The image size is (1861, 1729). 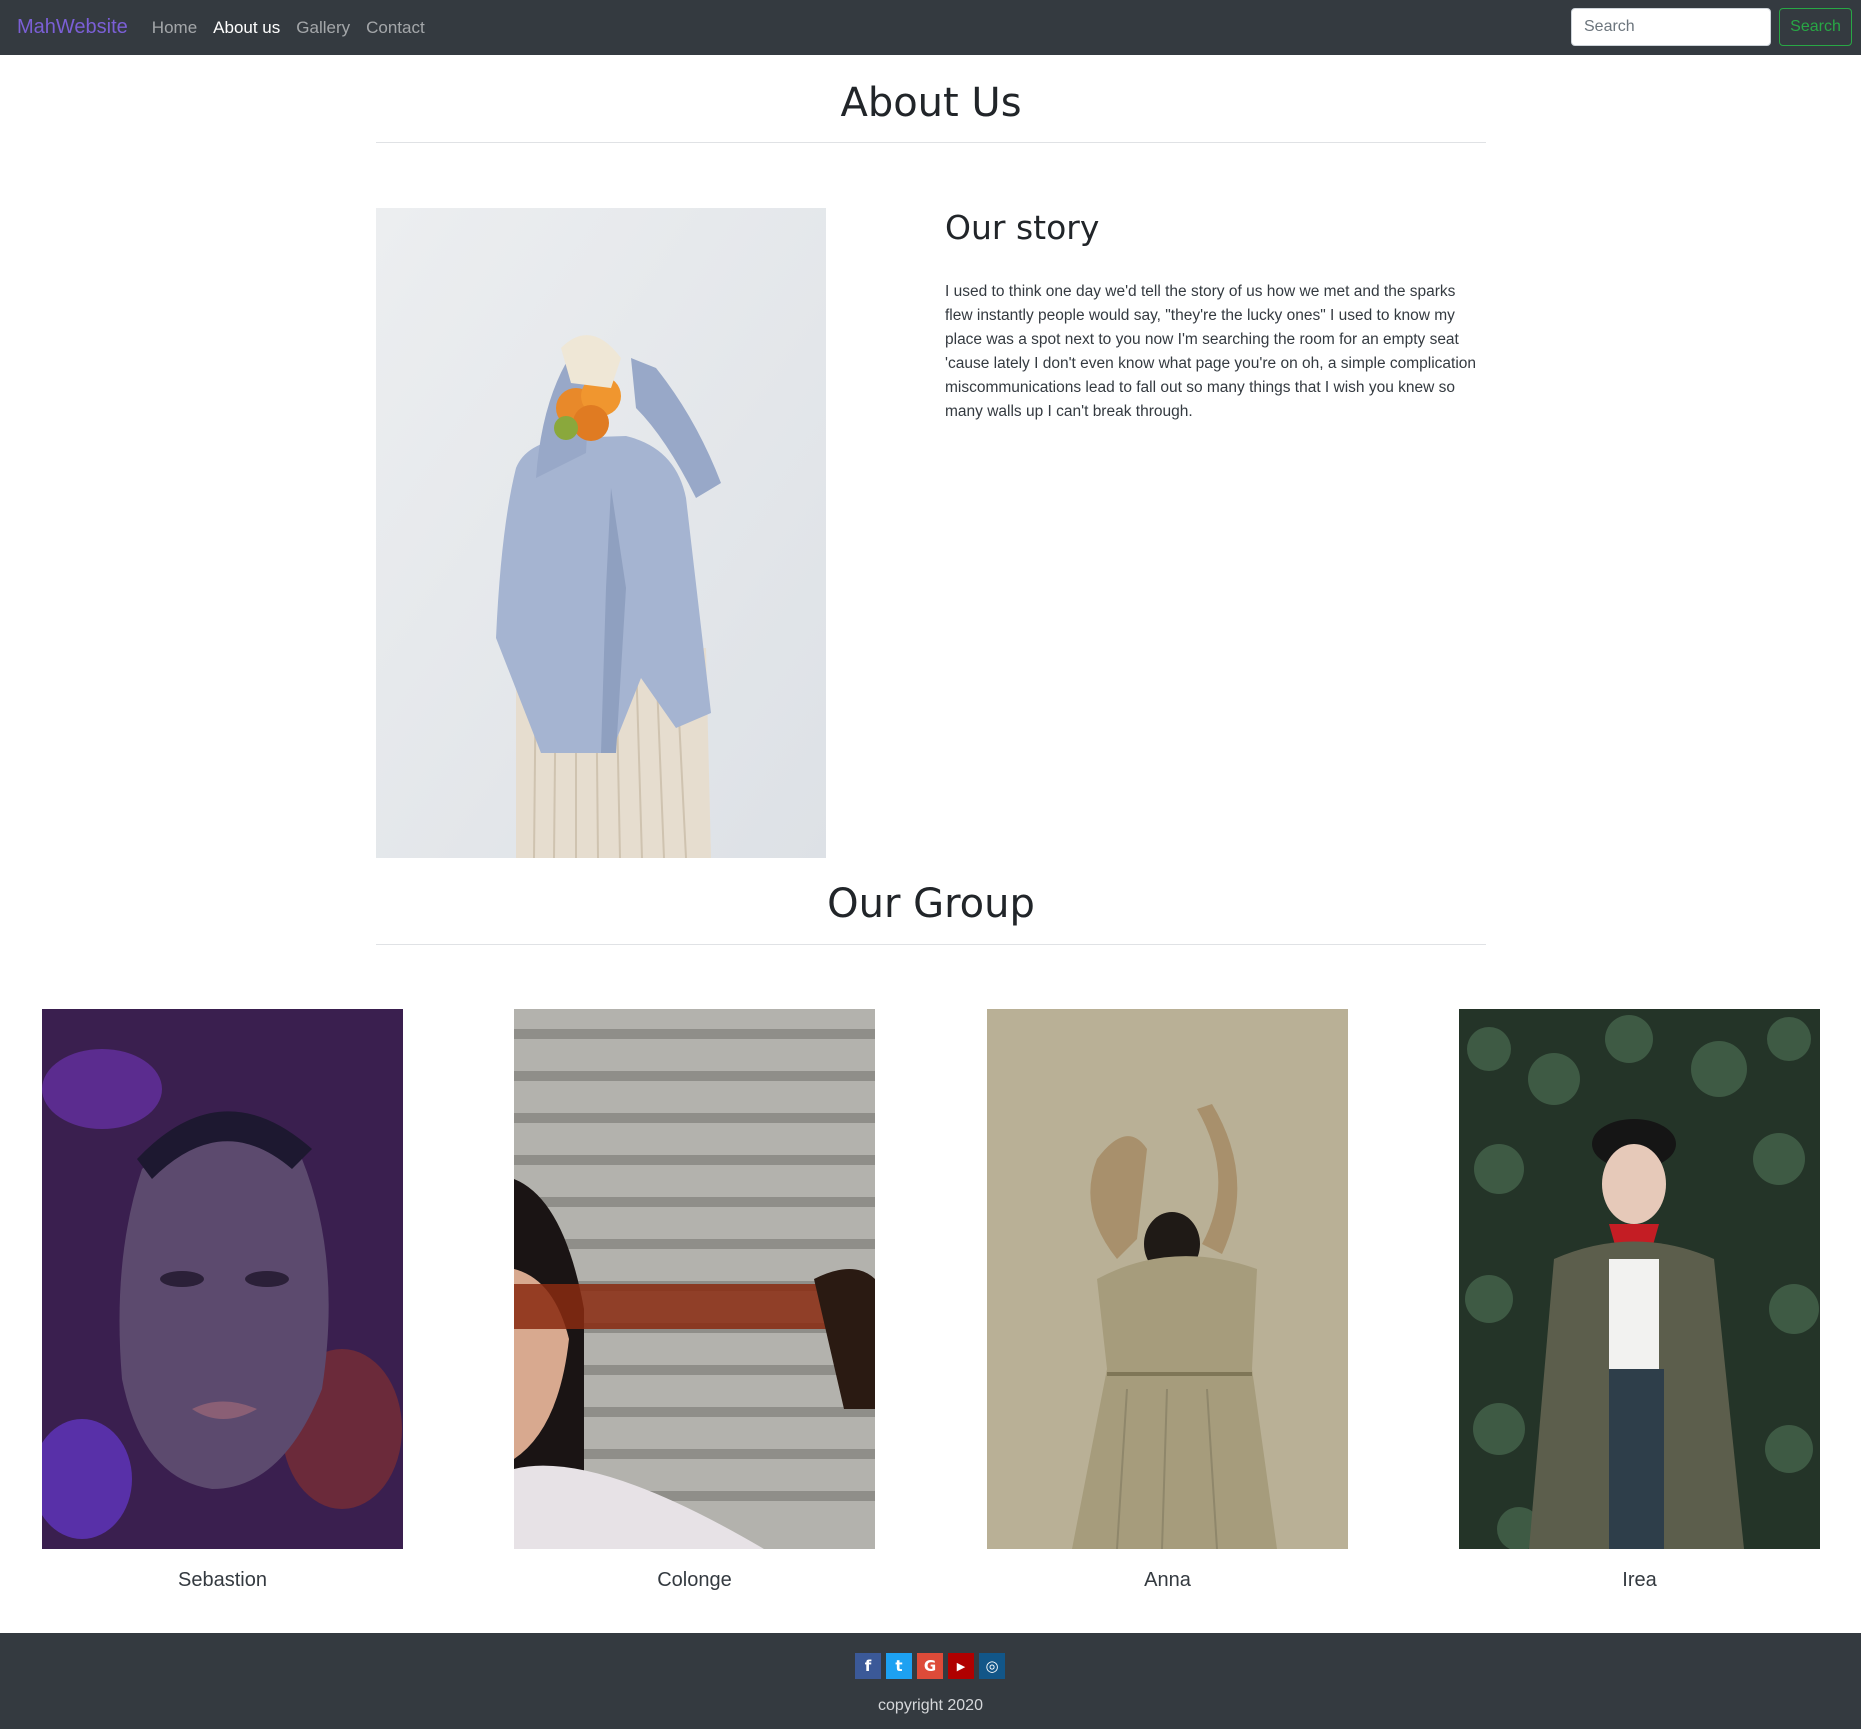 I want to click on member-name: Sebastion, so click(x=222, y=1580).